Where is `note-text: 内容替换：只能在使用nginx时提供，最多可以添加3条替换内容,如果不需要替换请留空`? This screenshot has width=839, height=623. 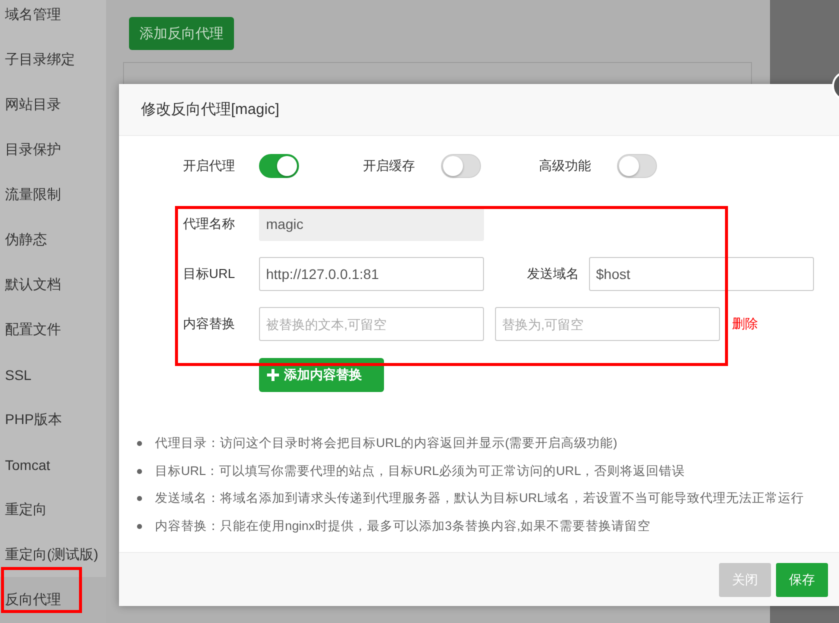 note-text: 内容替换：只能在使用nginx时提供，最多可以添加3条替换内容,如果不需要替换请留空 is located at coordinates (402, 526).